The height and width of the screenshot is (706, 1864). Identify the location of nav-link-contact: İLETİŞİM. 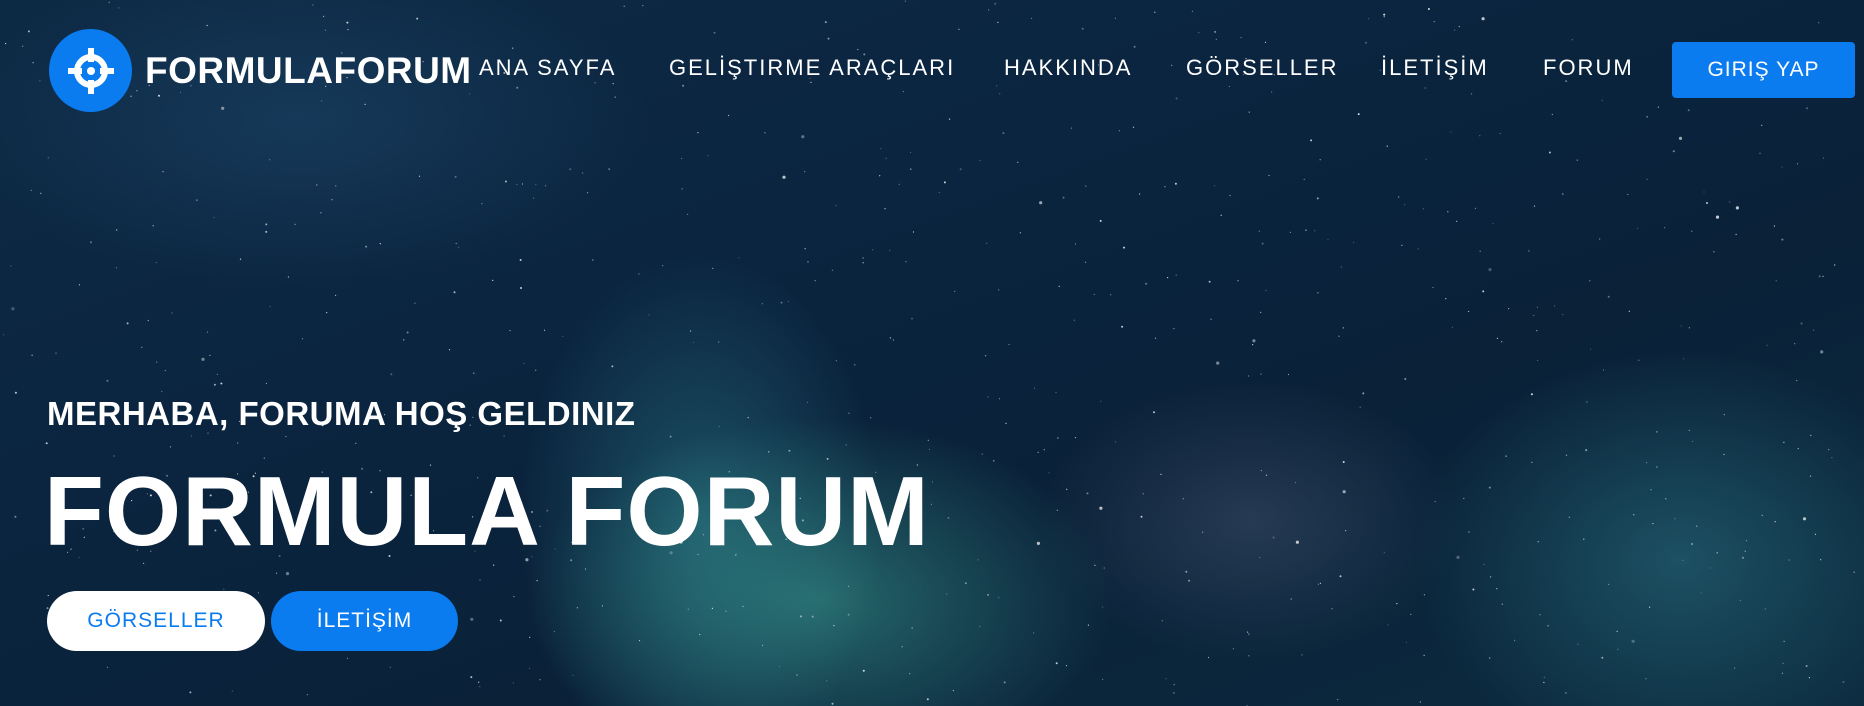
(1435, 68).